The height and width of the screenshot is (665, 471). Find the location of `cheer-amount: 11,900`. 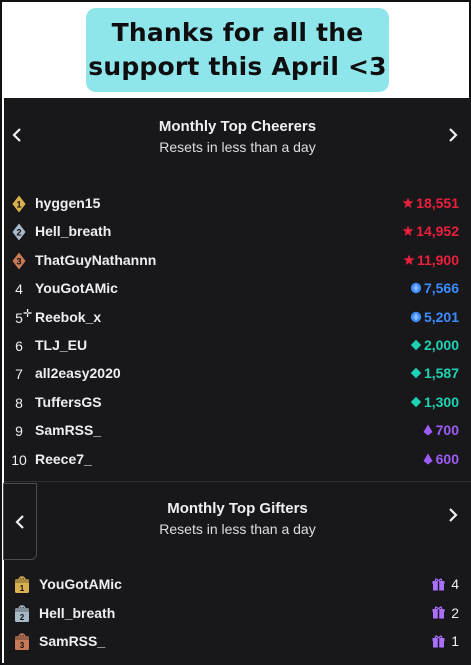

cheer-amount: 11,900 is located at coordinates (431, 260).